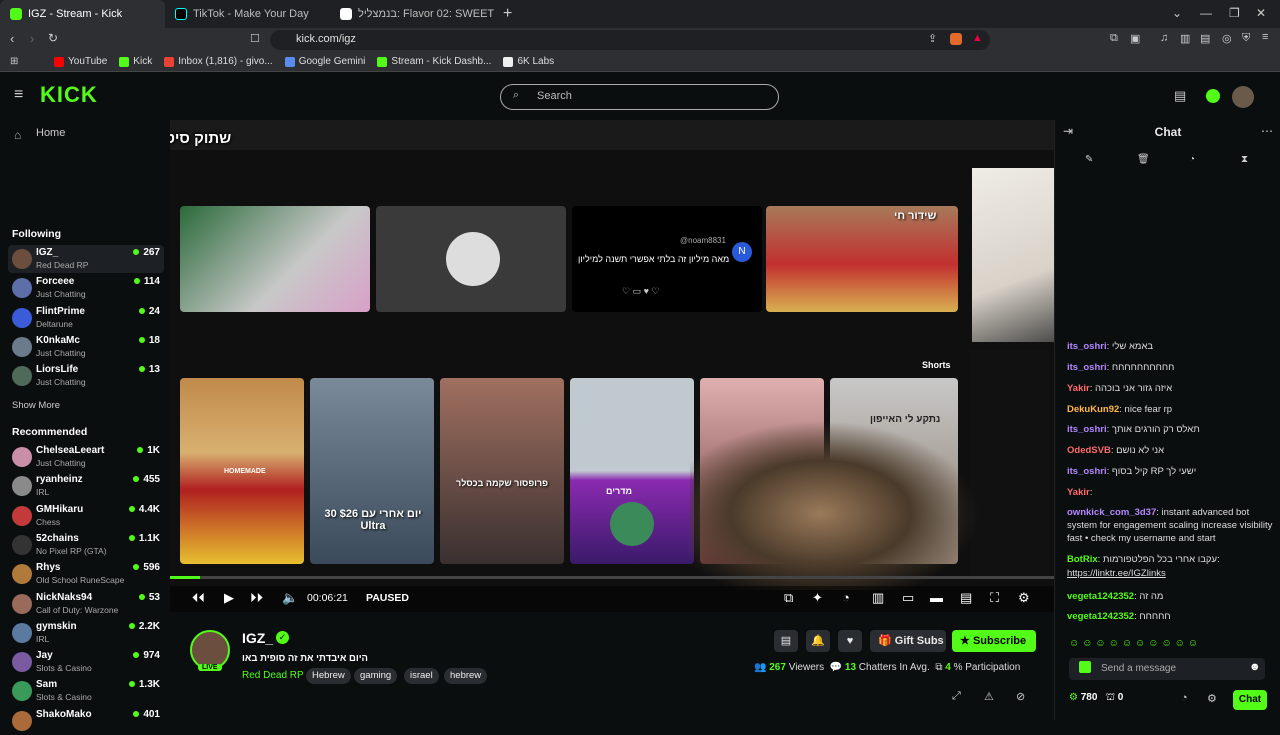 The width and height of the screenshot is (1280, 735). Describe the element at coordinates (1135, 38) in the screenshot. I see `screenshot-icon: ▣` at that location.